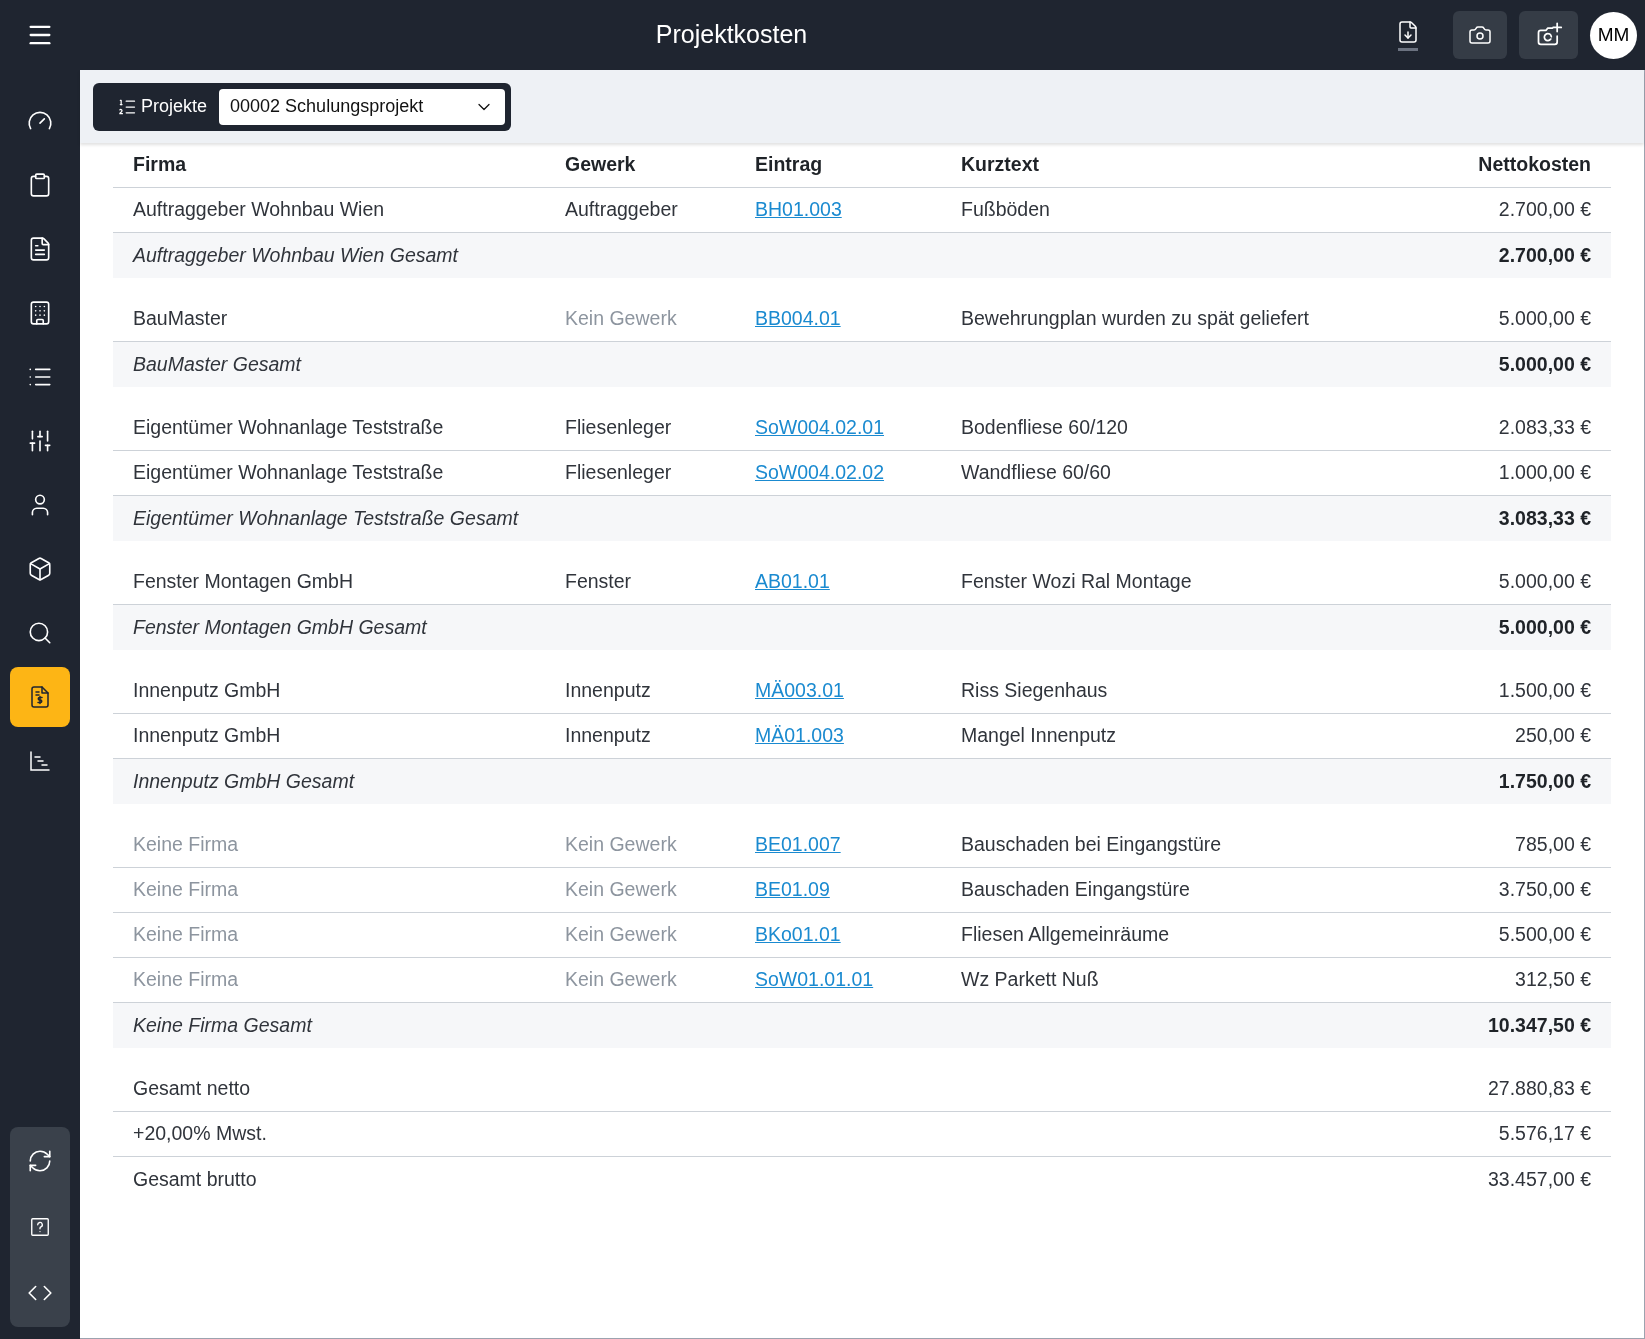 The height and width of the screenshot is (1339, 1645). I want to click on entry-link: SoW004.02.02, so click(819, 472).